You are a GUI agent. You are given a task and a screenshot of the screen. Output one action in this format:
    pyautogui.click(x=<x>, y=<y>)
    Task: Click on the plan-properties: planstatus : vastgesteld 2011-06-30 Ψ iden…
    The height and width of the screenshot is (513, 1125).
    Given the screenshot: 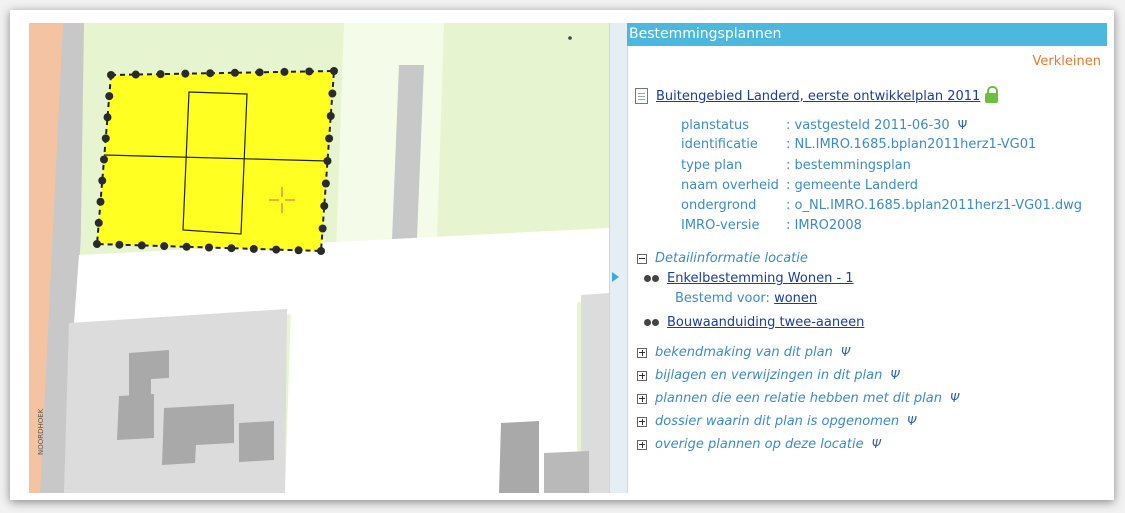 What is the action you would take?
    pyautogui.click(x=881, y=176)
    